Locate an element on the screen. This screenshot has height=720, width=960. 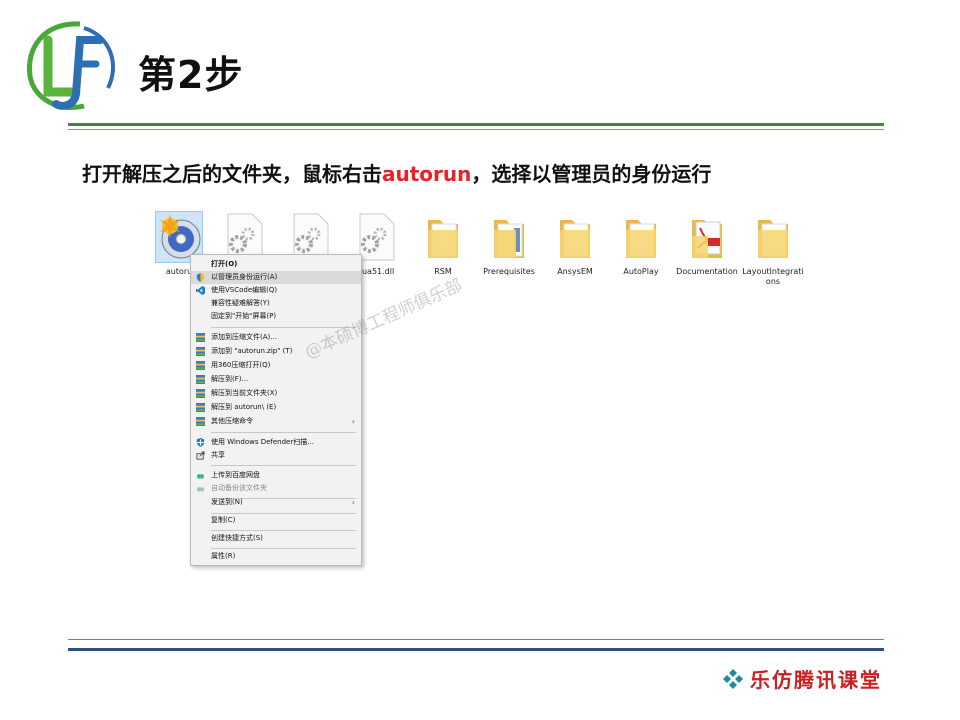
menu-item-extract-folder: 解压到 autorun\ (E) is located at coordinates (276, 407).